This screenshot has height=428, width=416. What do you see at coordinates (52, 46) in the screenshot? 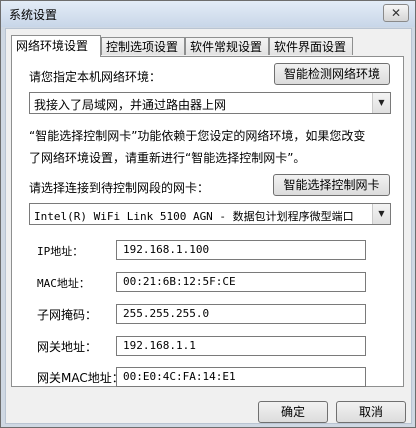
I see `tab-label: 网络环境设置` at bounding box center [52, 46].